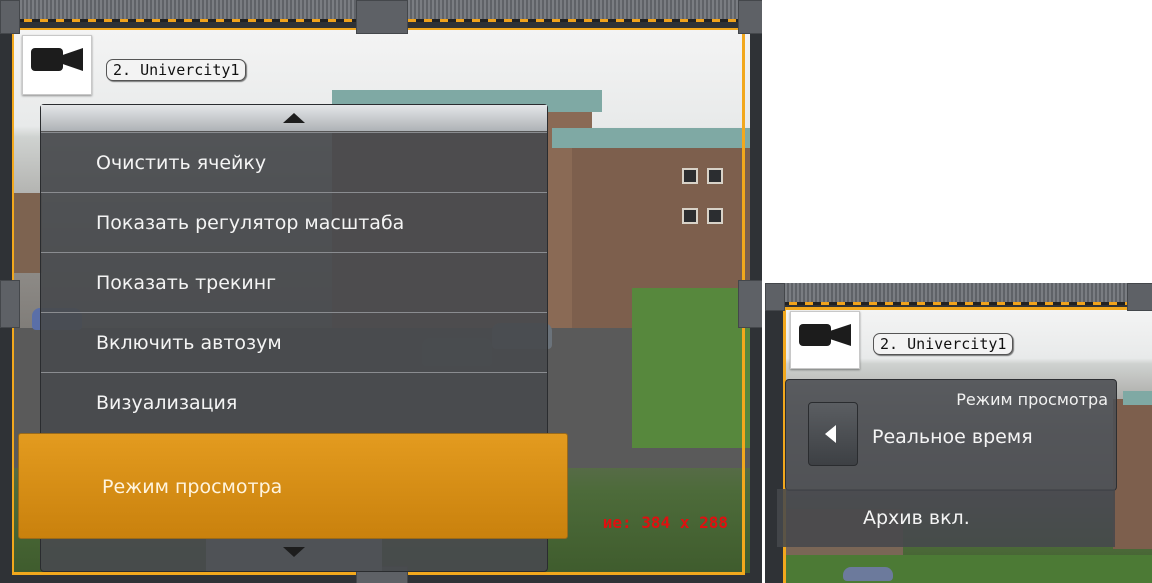 The image size is (1152, 583). I want to click on menu-up-arrow-icon, so click(294, 118).